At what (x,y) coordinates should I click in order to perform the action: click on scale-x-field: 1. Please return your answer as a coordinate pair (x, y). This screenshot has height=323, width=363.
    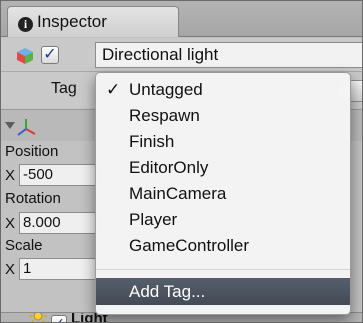
    Looking at the image, I should click on (59, 269).